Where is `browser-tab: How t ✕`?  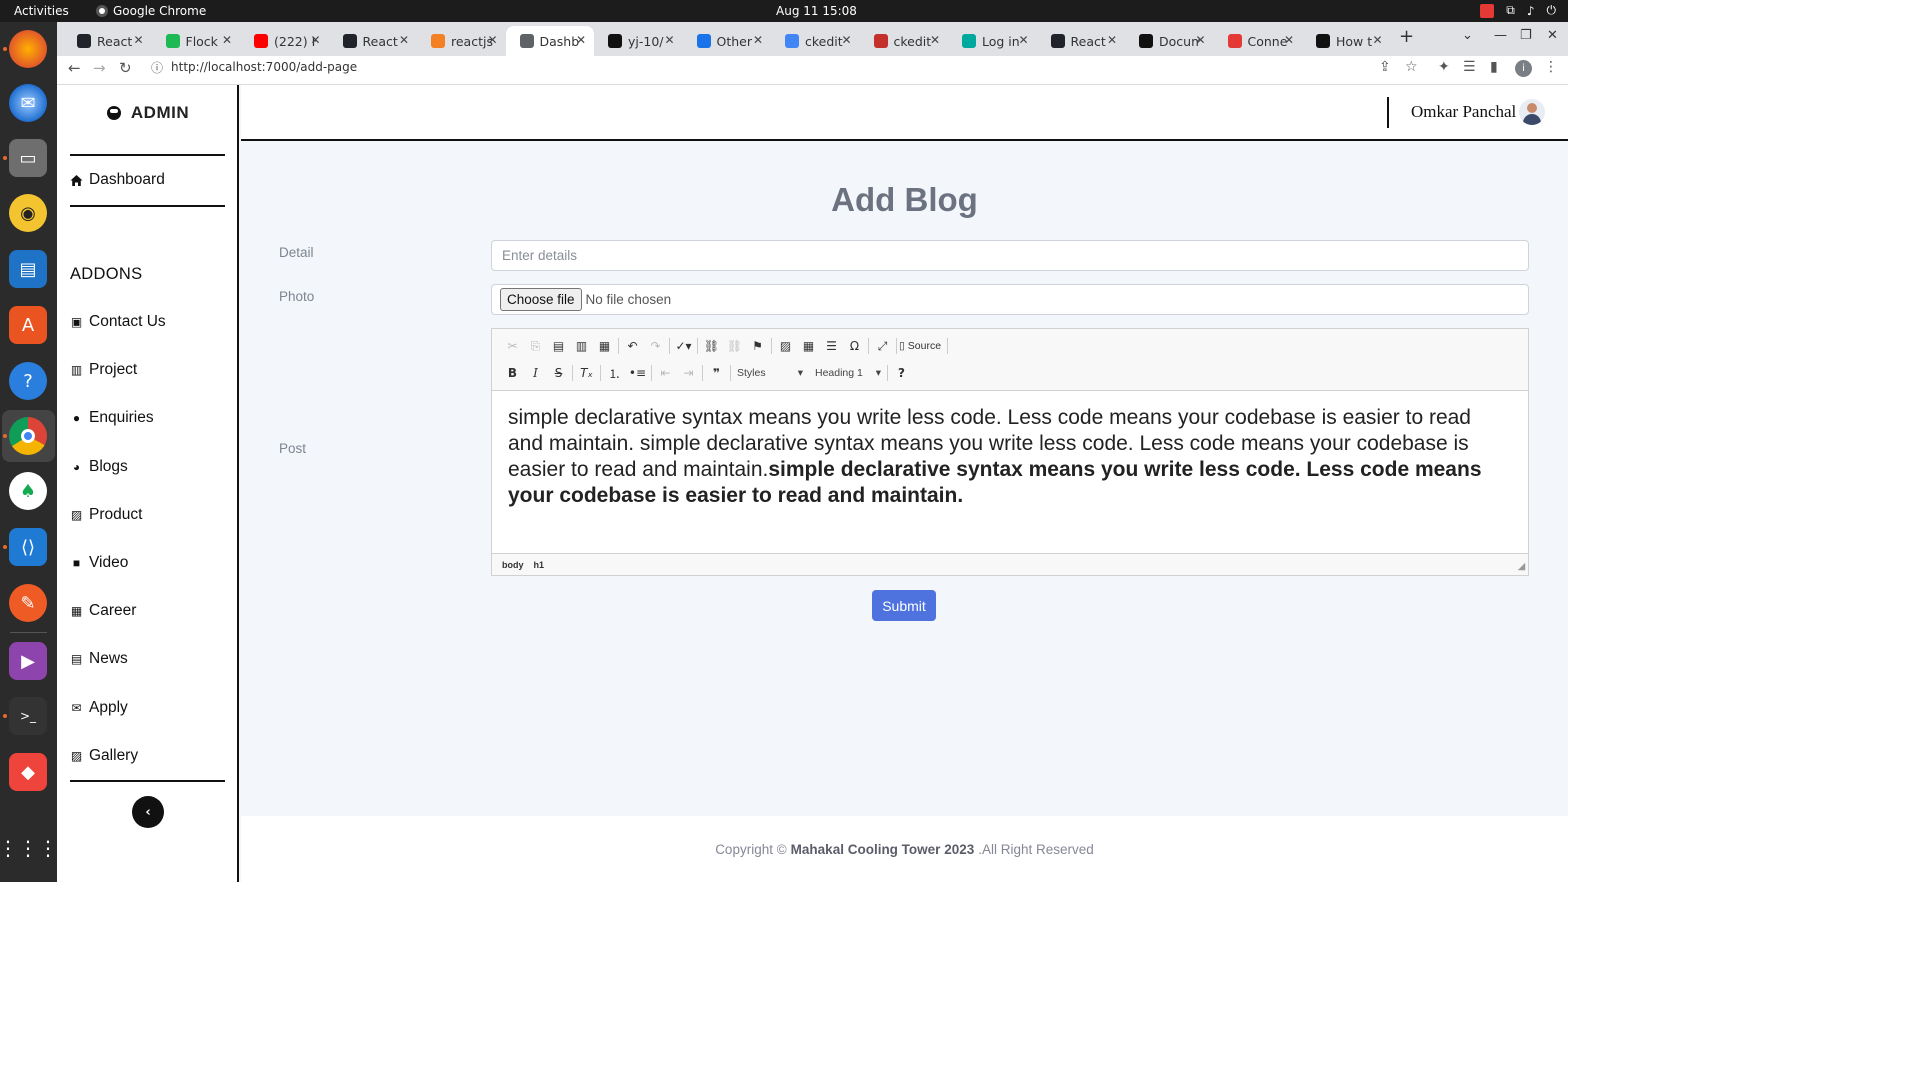
browser-tab: How t ✕ is located at coordinates (1346, 41).